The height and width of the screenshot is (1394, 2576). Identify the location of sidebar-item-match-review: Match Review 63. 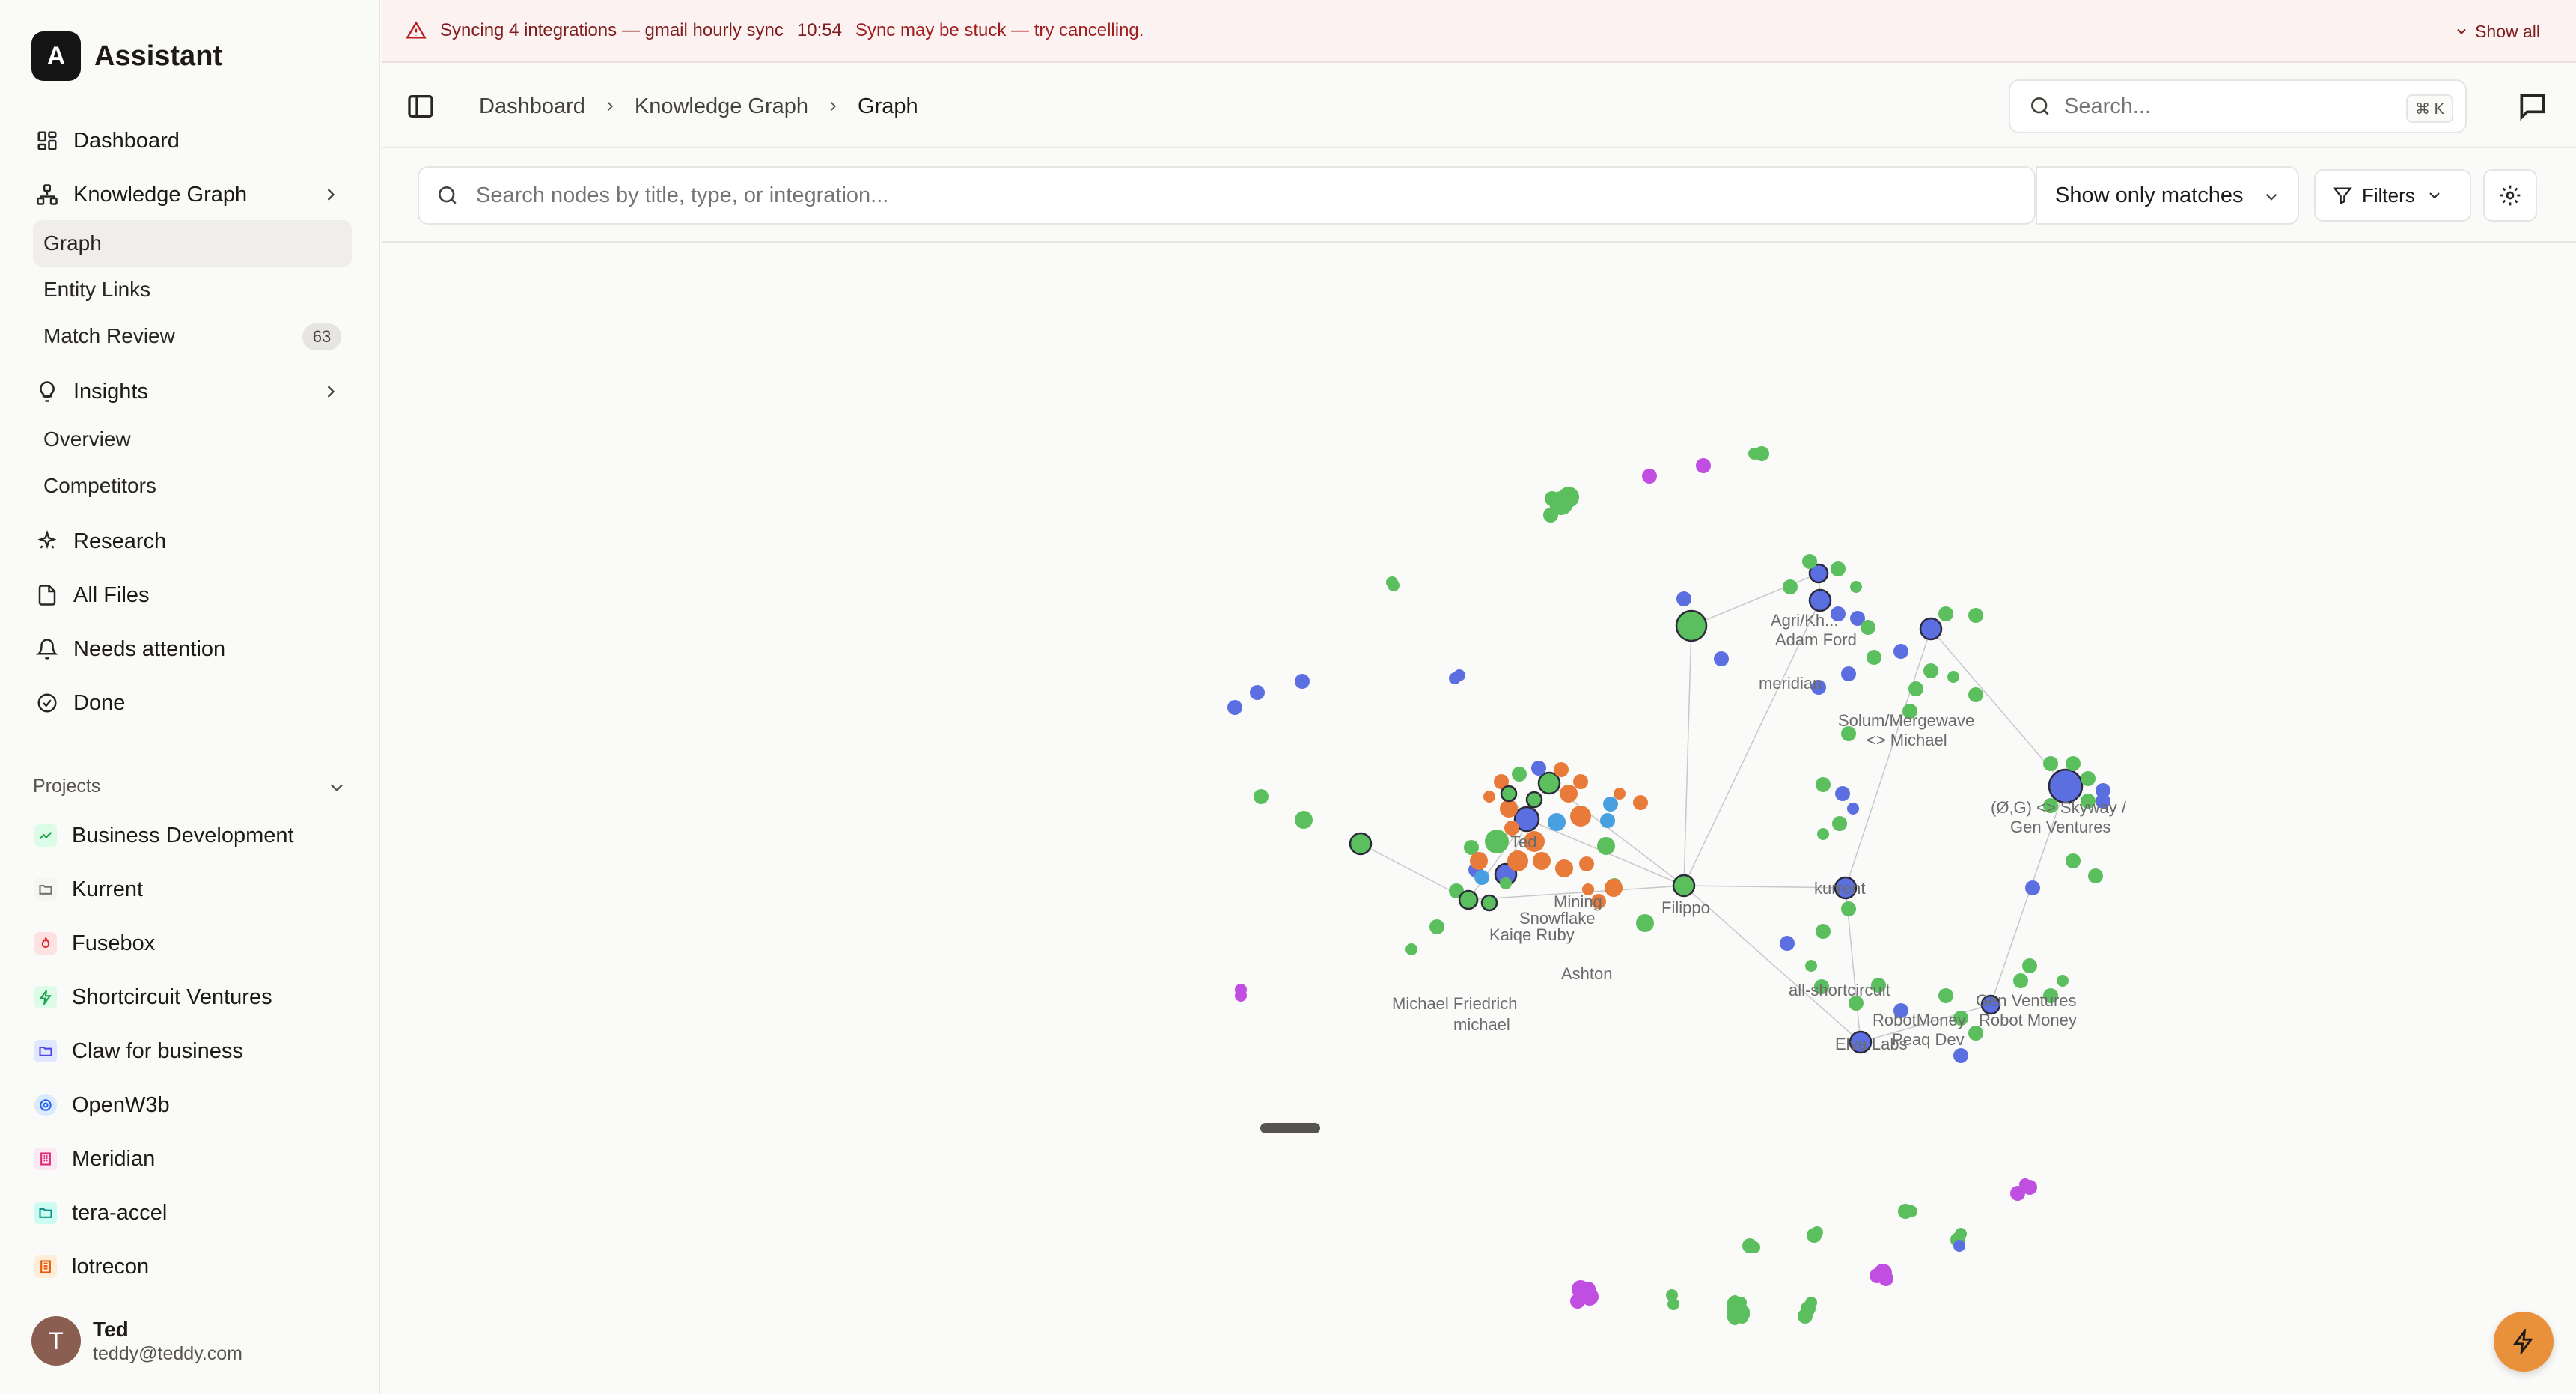
(192, 336).